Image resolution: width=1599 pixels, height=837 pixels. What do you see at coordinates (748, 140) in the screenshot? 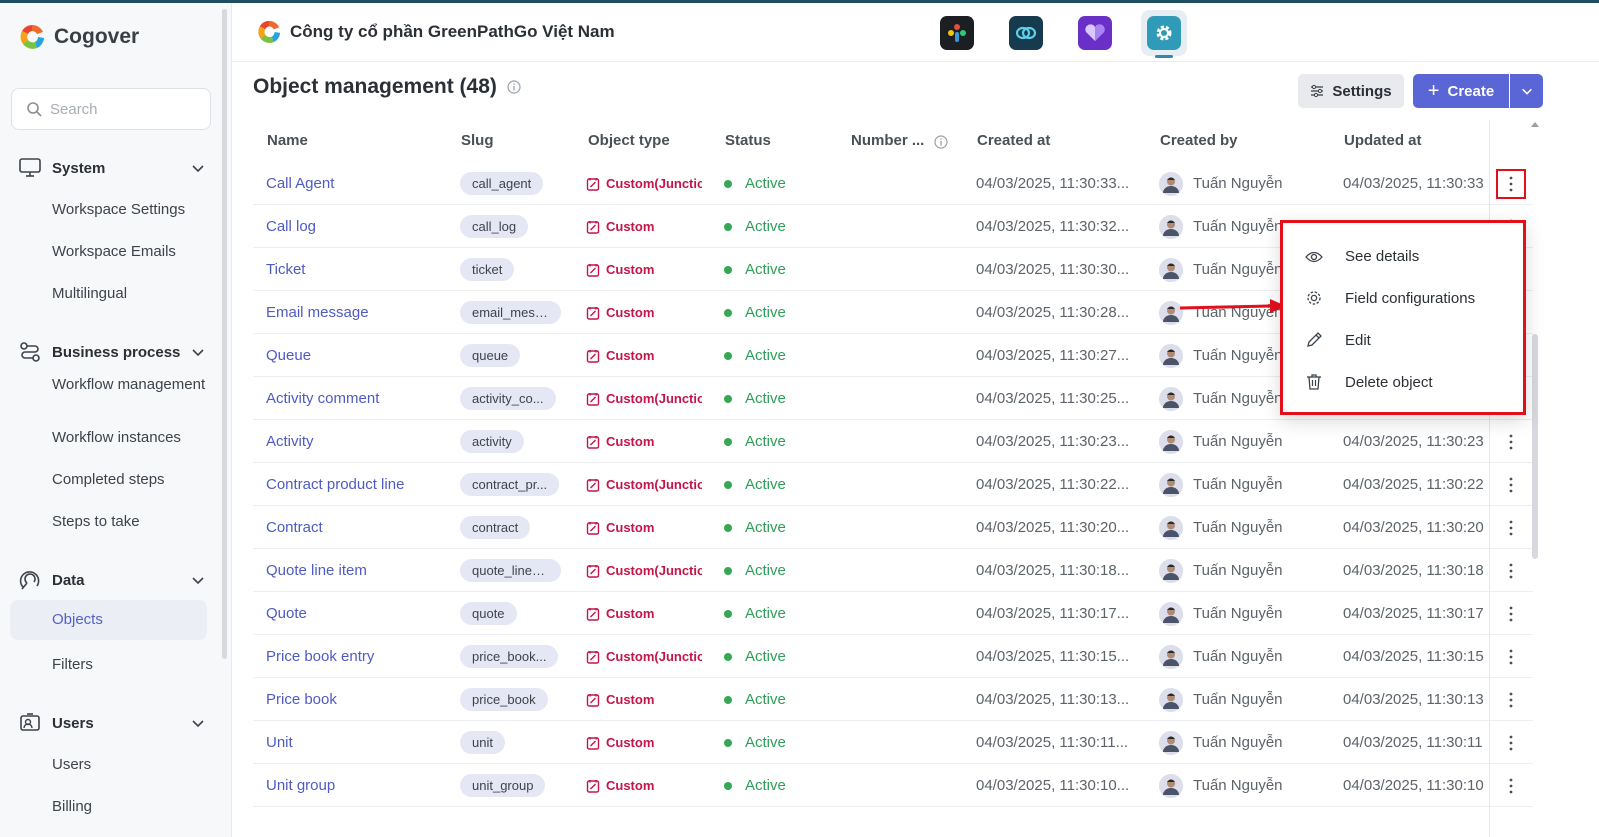
I see `column-header-status: Status` at bounding box center [748, 140].